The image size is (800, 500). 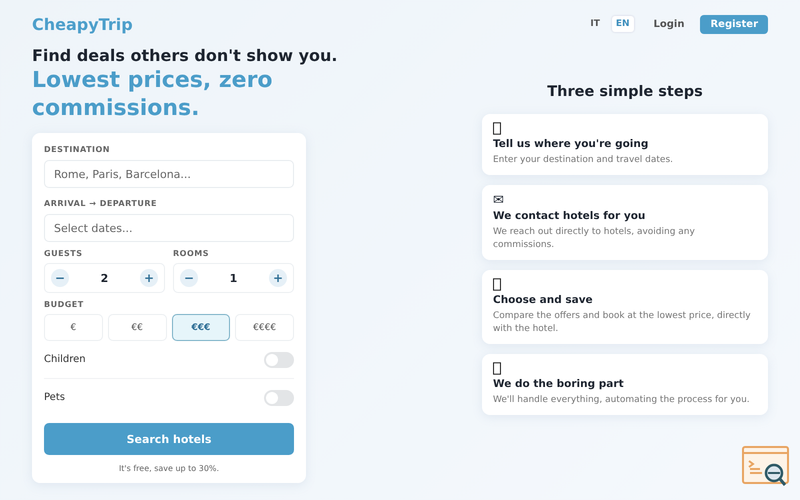 What do you see at coordinates (543, 300) in the screenshot?
I see `step-title: Choose and save` at bounding box center [543, 300].